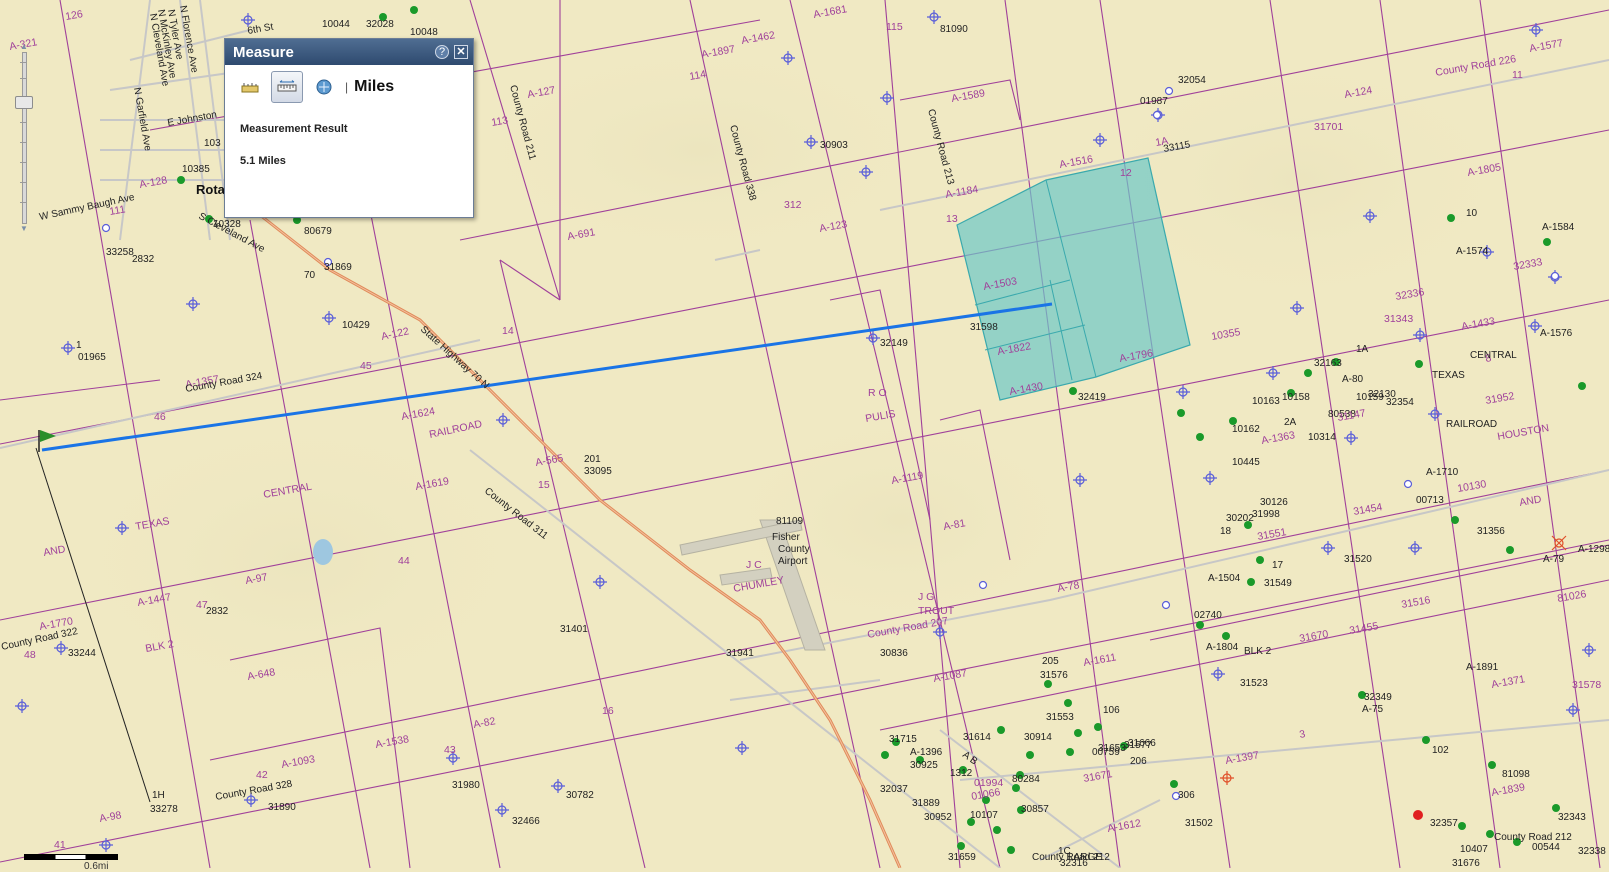  What do you see at coordinates (1266, 401) in the screenshot?
I see `map-label: 10163` at bounding box center [1266, 401].